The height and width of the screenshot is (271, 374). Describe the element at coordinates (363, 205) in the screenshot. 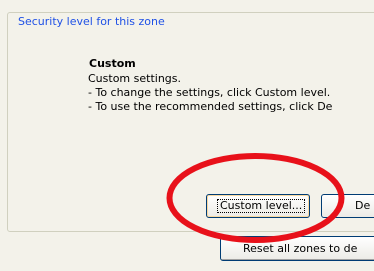

I see `default-level-button-label: De` at that location.